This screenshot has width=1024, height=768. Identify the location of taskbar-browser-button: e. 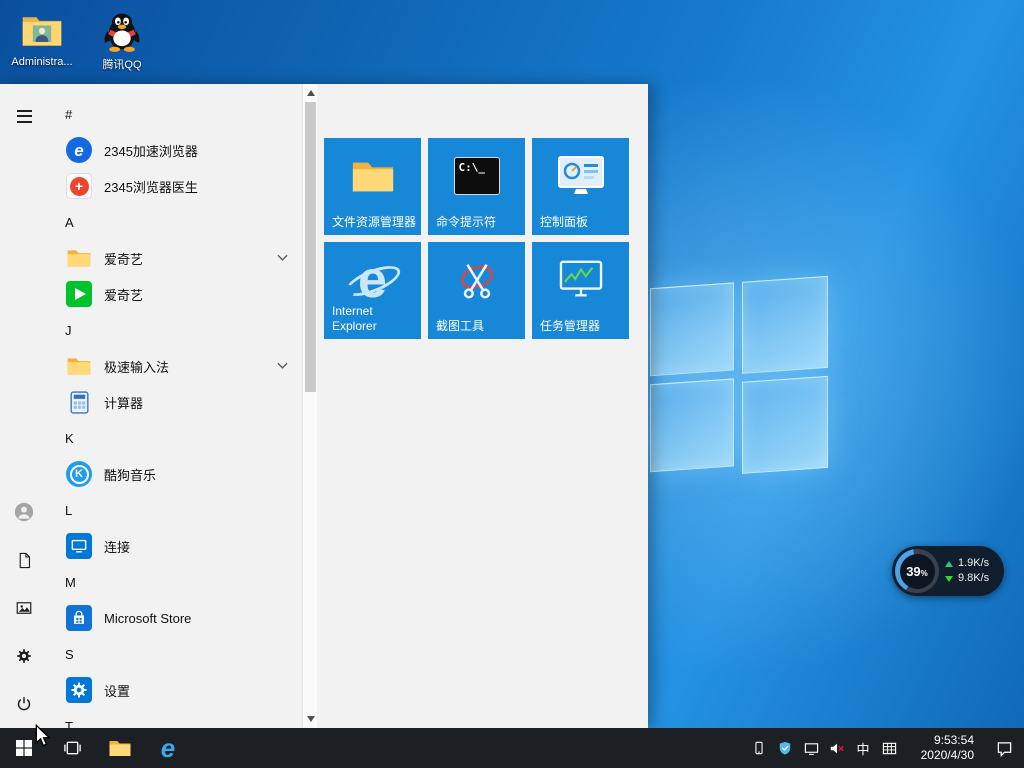
(168, 748).